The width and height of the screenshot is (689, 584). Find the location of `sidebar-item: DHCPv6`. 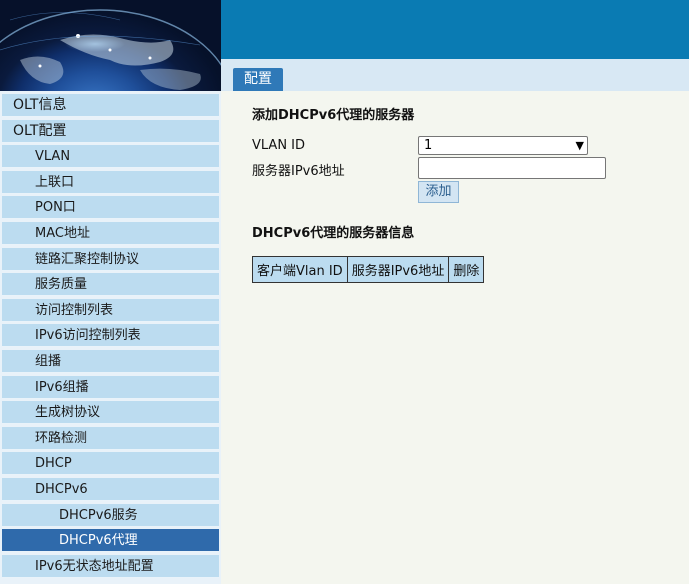

sidebar-item: DHCPv6 is located at coordinates (110, 489).